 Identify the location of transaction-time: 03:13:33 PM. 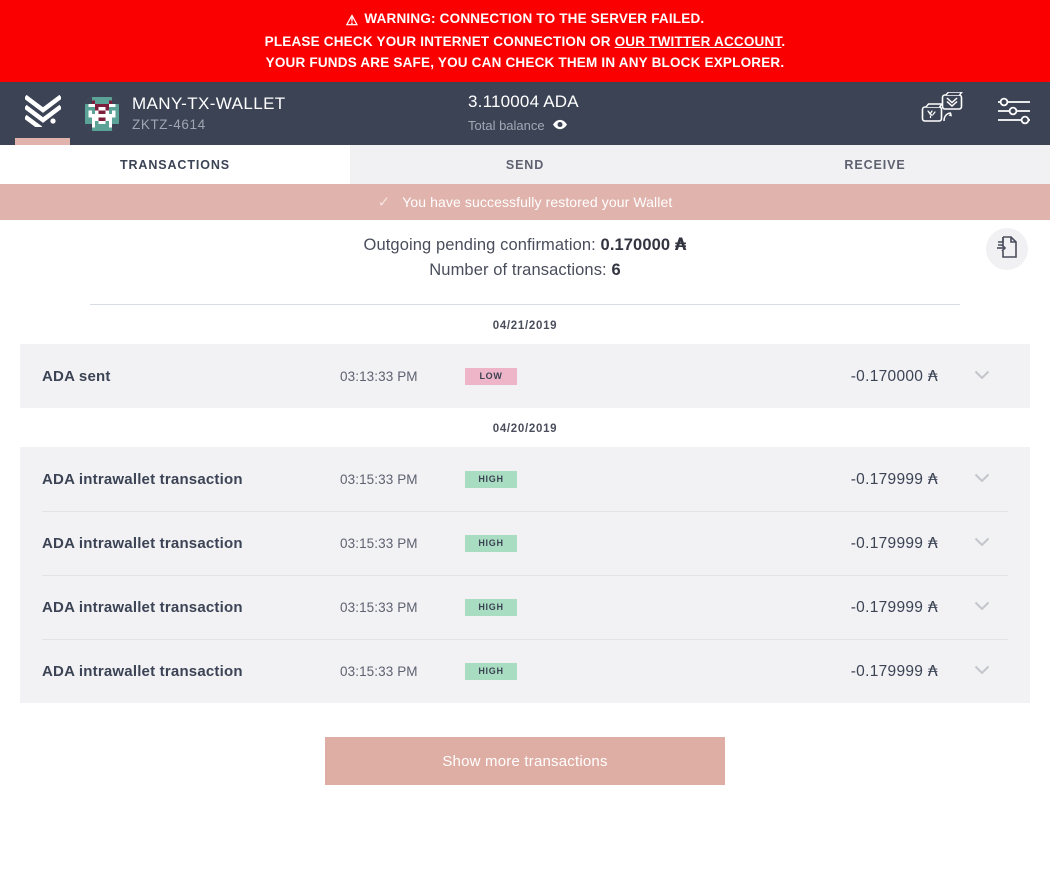
(379, 376).